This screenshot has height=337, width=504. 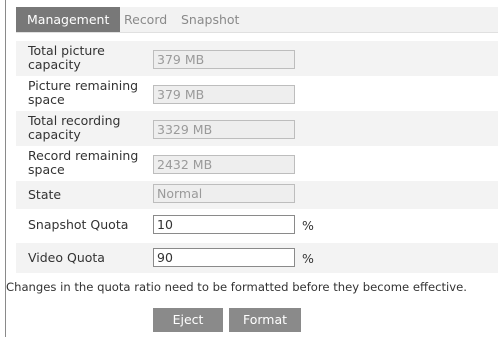 I want to click on record-remaining-space-label: Record remaining space, so click(x=83, y=162).